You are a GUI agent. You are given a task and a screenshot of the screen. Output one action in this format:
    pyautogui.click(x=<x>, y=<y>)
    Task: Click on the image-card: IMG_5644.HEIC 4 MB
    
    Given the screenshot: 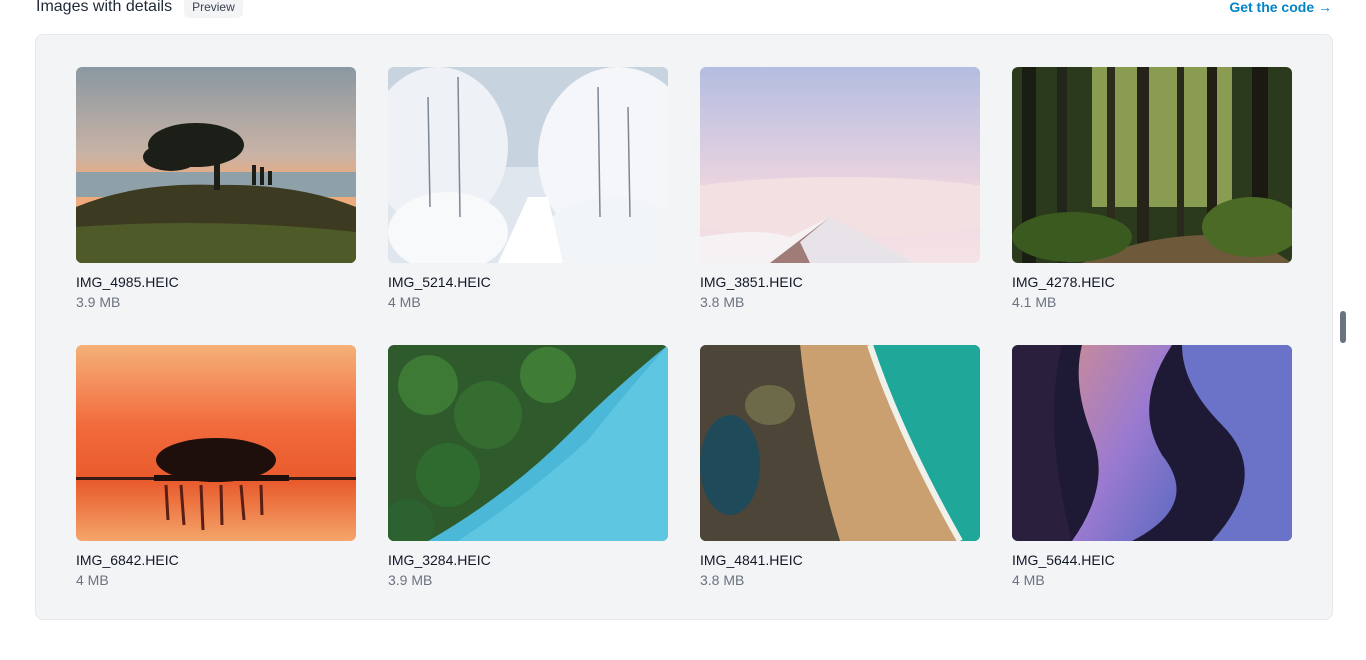 What is the action you would take?
    pyautogui.click(x=1152, y=467)
    